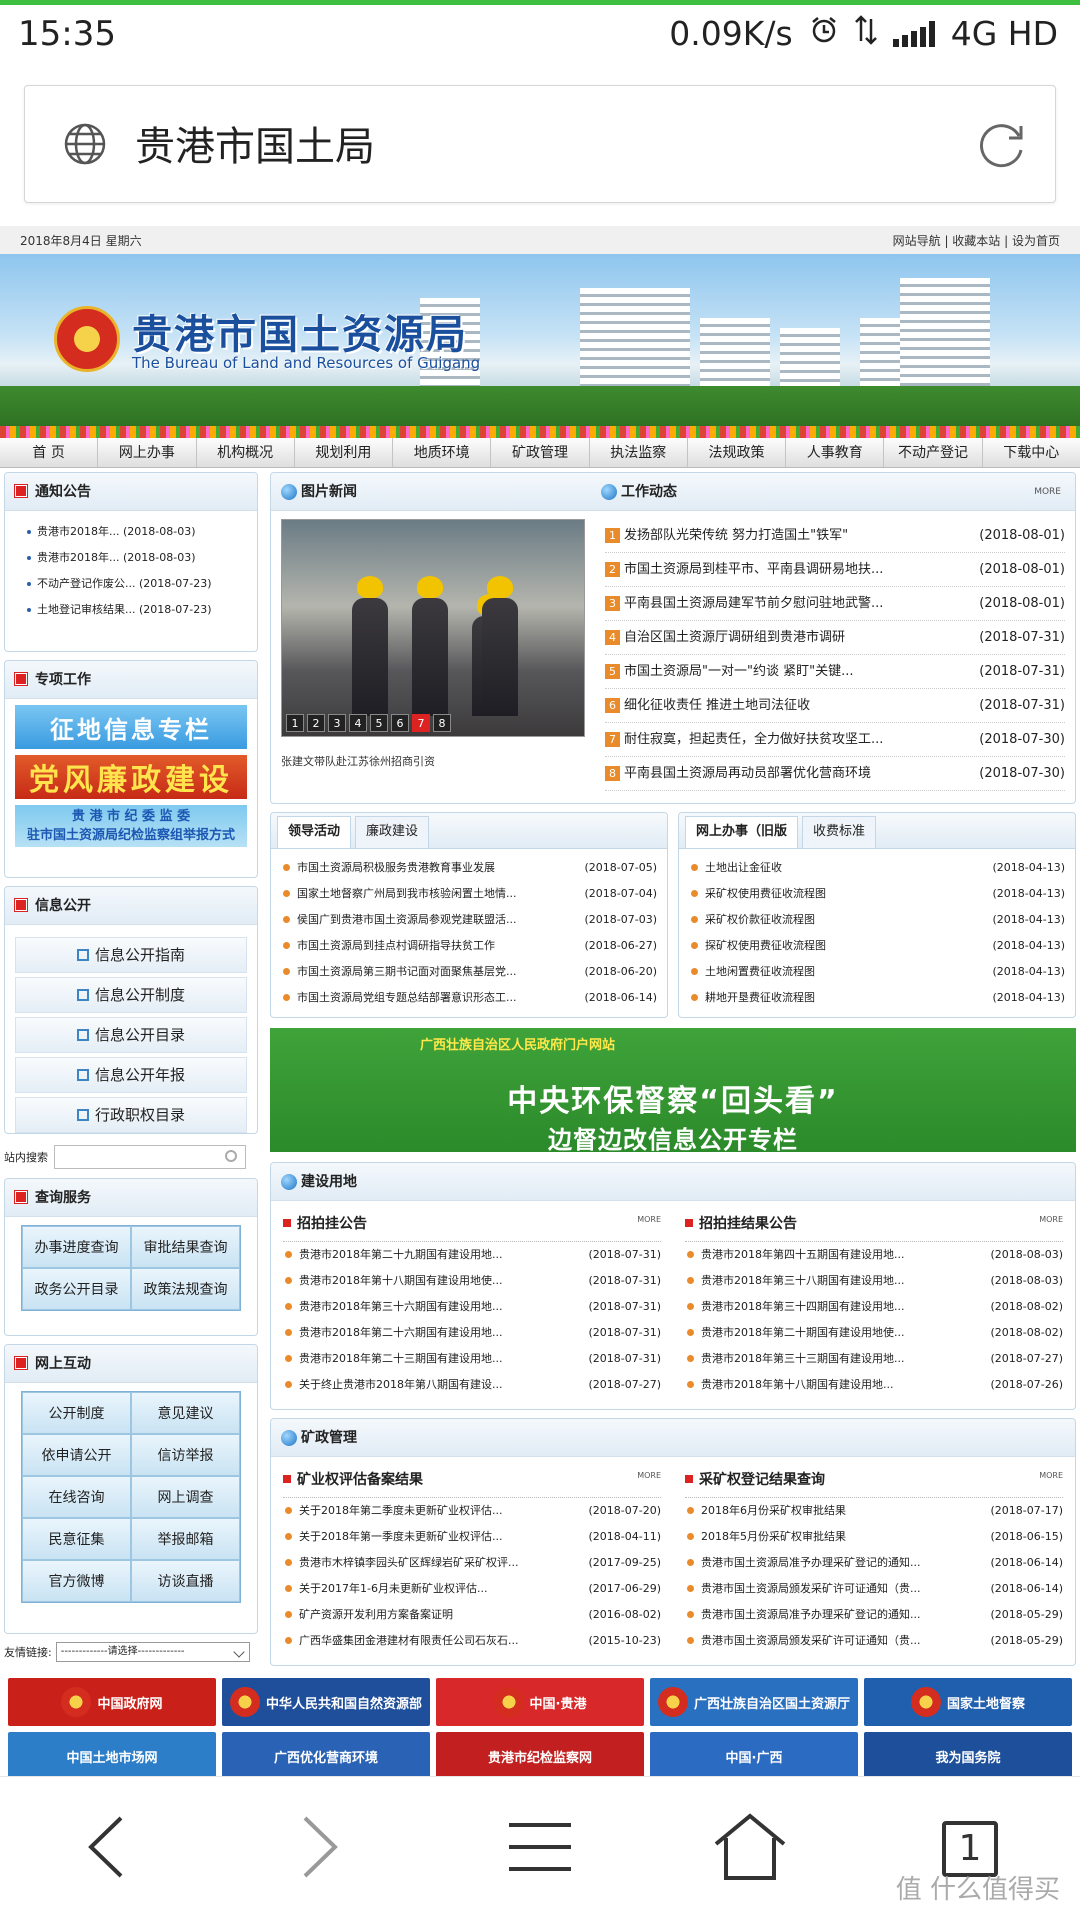  What do you see at coordinates (968, 1702) in the screenshot?
I see `land-supervision-link: 国家土地督察` at bounding box center [968, 1702].